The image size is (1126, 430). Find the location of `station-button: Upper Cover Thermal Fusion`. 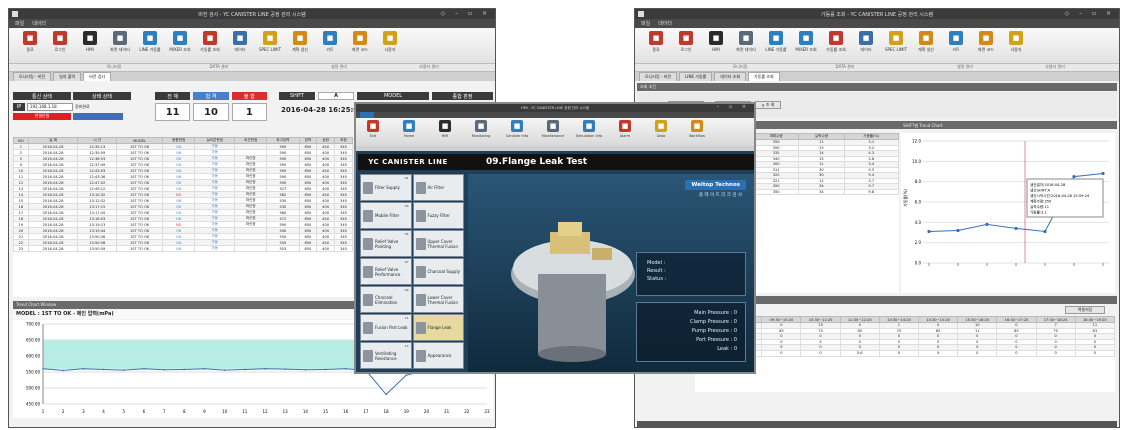

station-button: Upper Cover Thermal Fusion is located at coordinates (438, 243).